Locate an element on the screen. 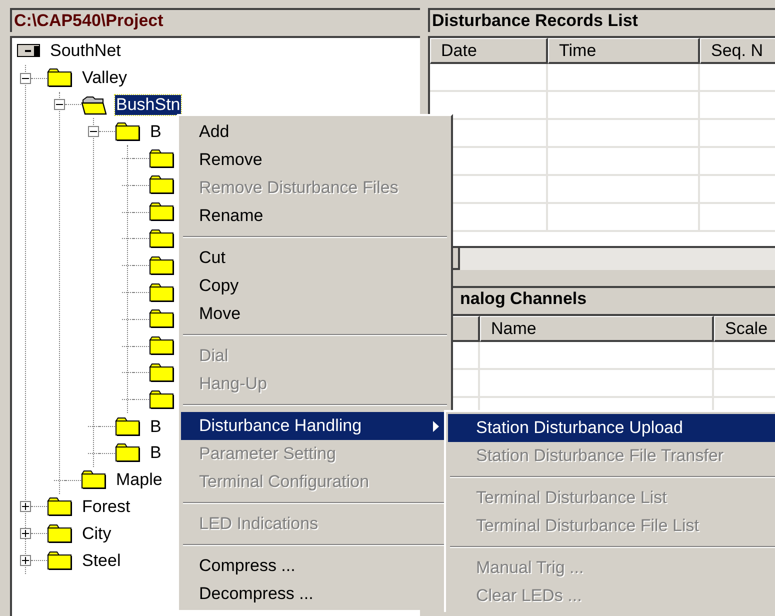 This screenshot has width=775, height=616. menu-item: Station Disturbance Upload is located at coordinates (611, 428).